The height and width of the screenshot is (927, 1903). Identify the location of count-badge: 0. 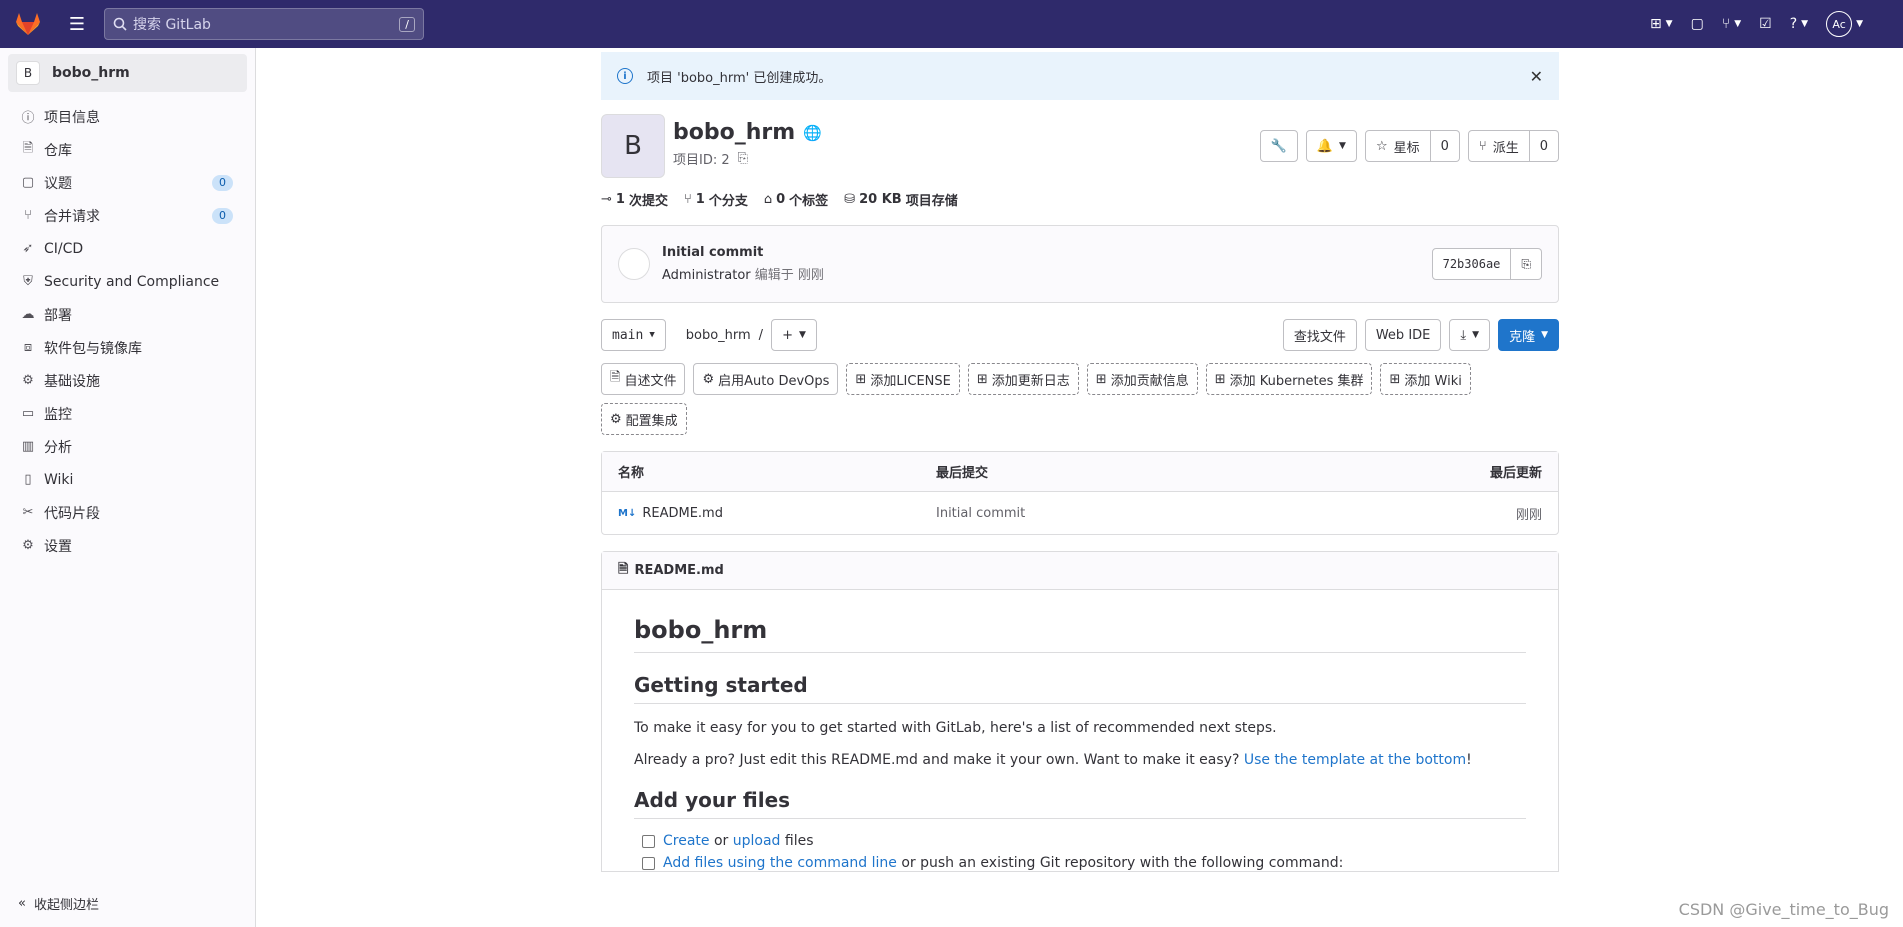
(222, 182).